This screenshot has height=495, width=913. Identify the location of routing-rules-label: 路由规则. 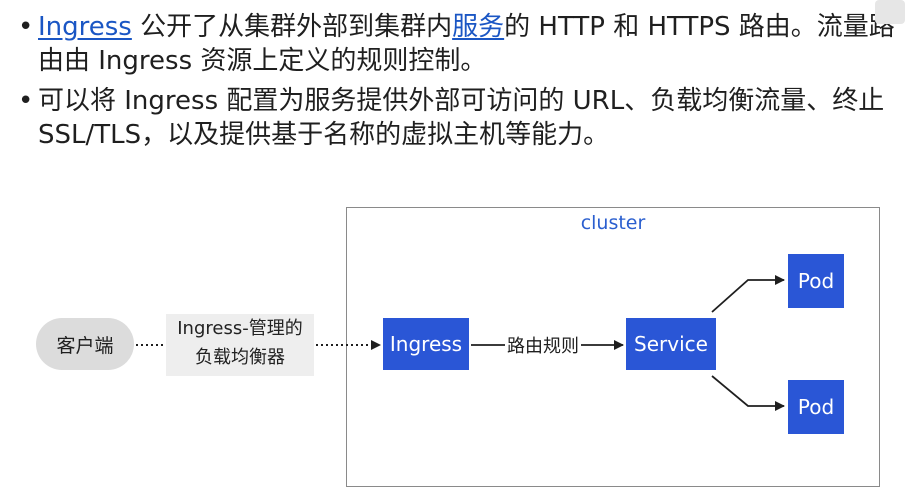
(543, 345).